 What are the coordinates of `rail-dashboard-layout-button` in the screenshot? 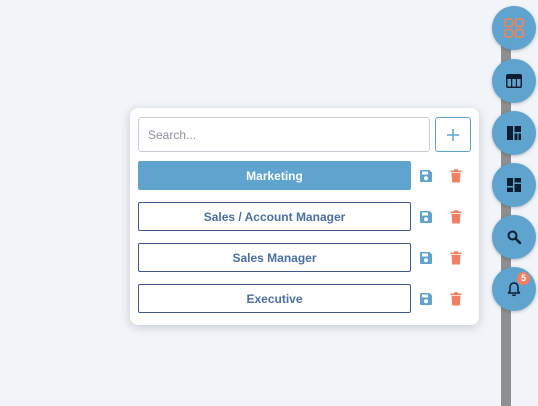 It's located at (514, 133).